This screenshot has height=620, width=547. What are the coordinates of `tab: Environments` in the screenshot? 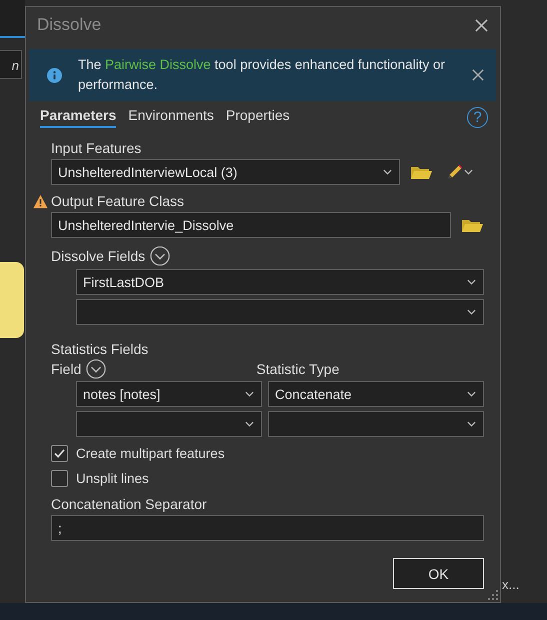 It's located at (171, 117).